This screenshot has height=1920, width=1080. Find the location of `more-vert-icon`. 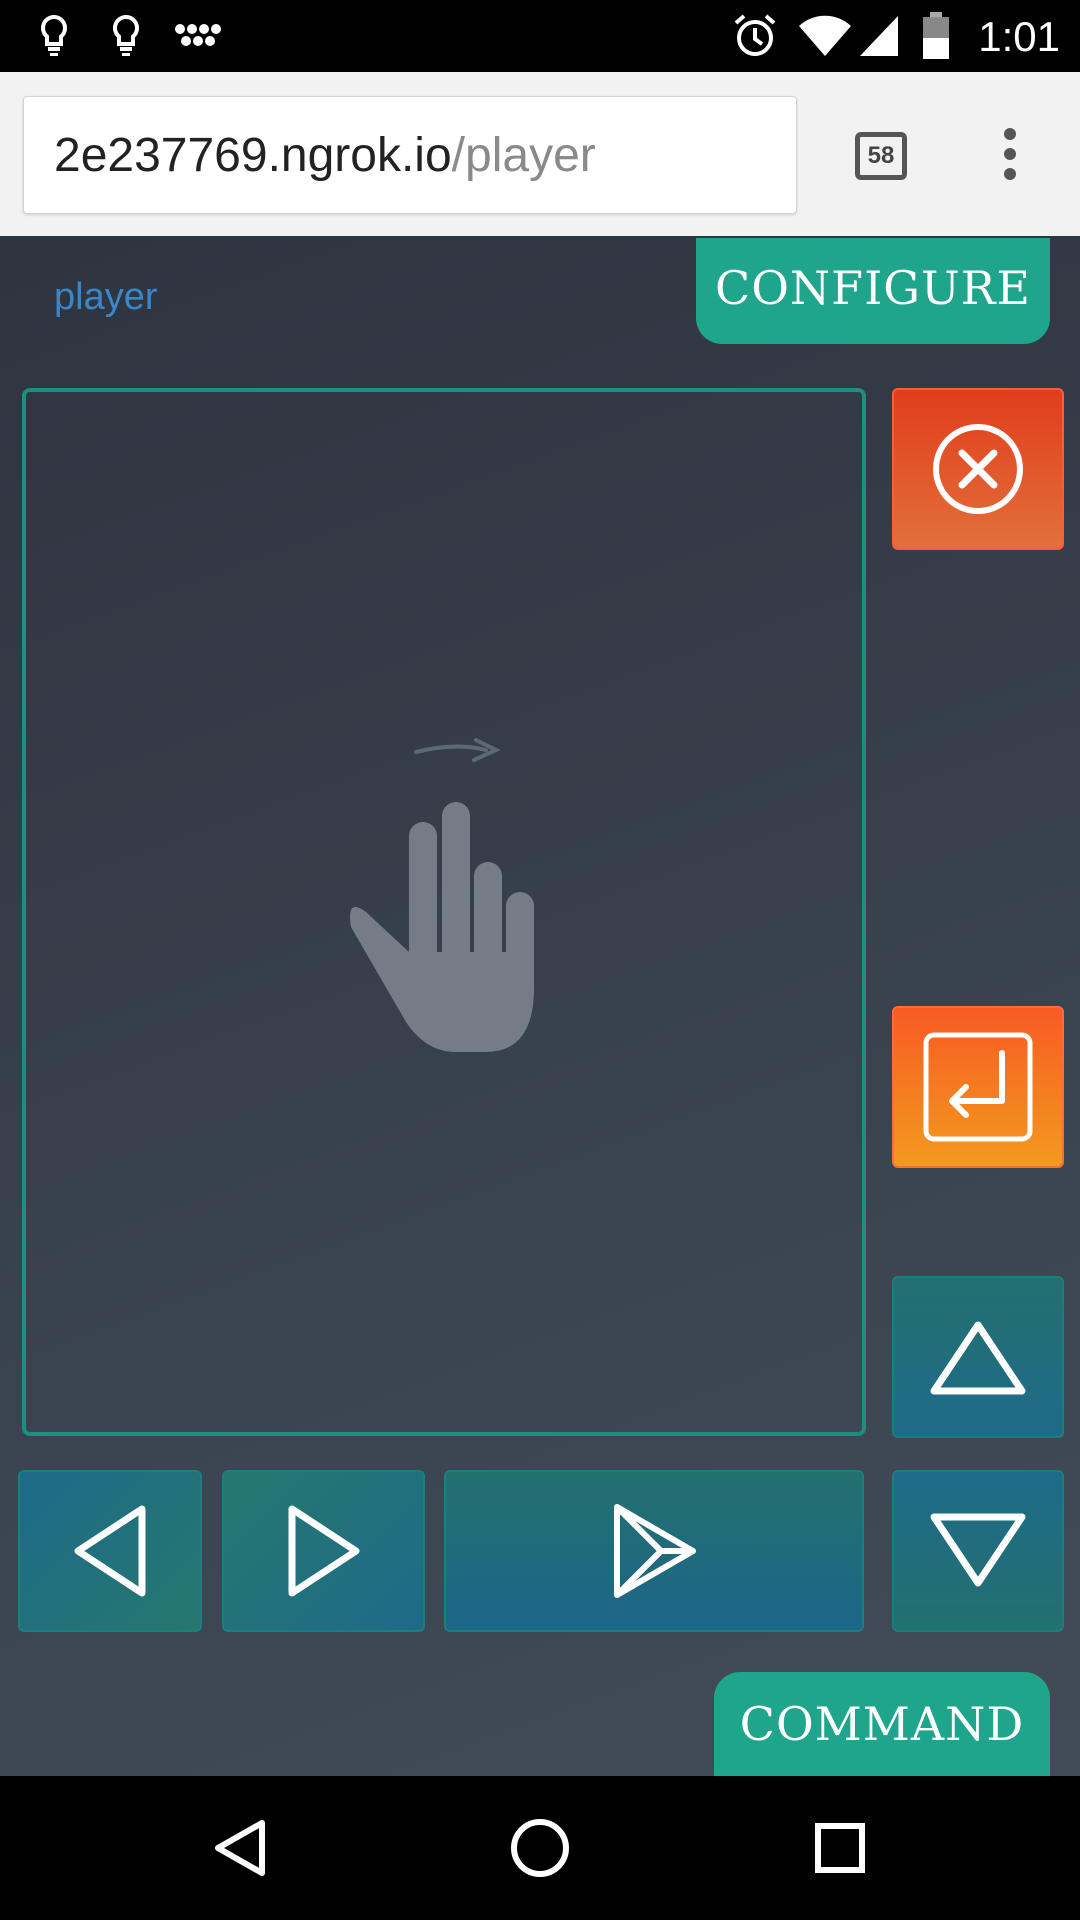

more-vert-icon is located at coordinates (1010, 158).